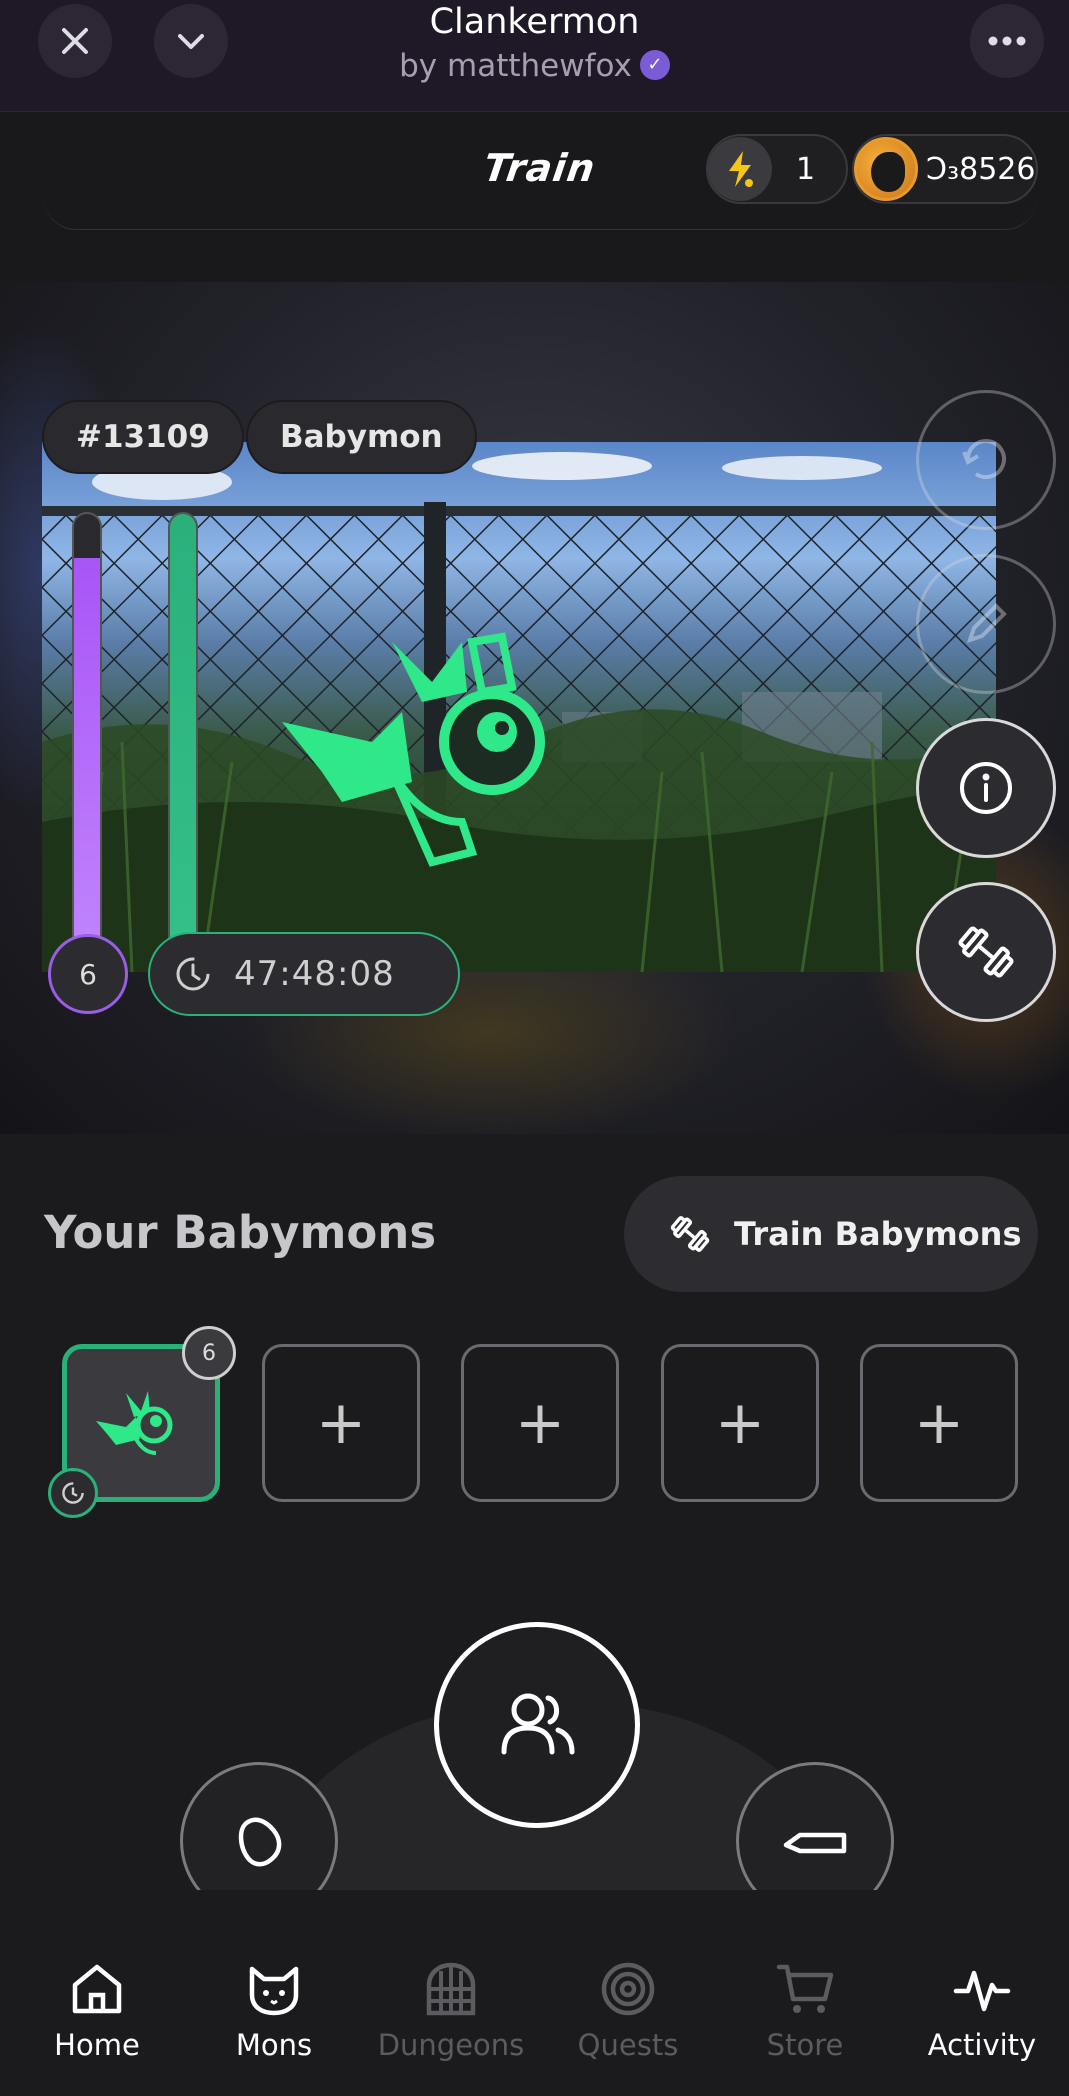  I want to click on cat-icon, so click(274, 1991).